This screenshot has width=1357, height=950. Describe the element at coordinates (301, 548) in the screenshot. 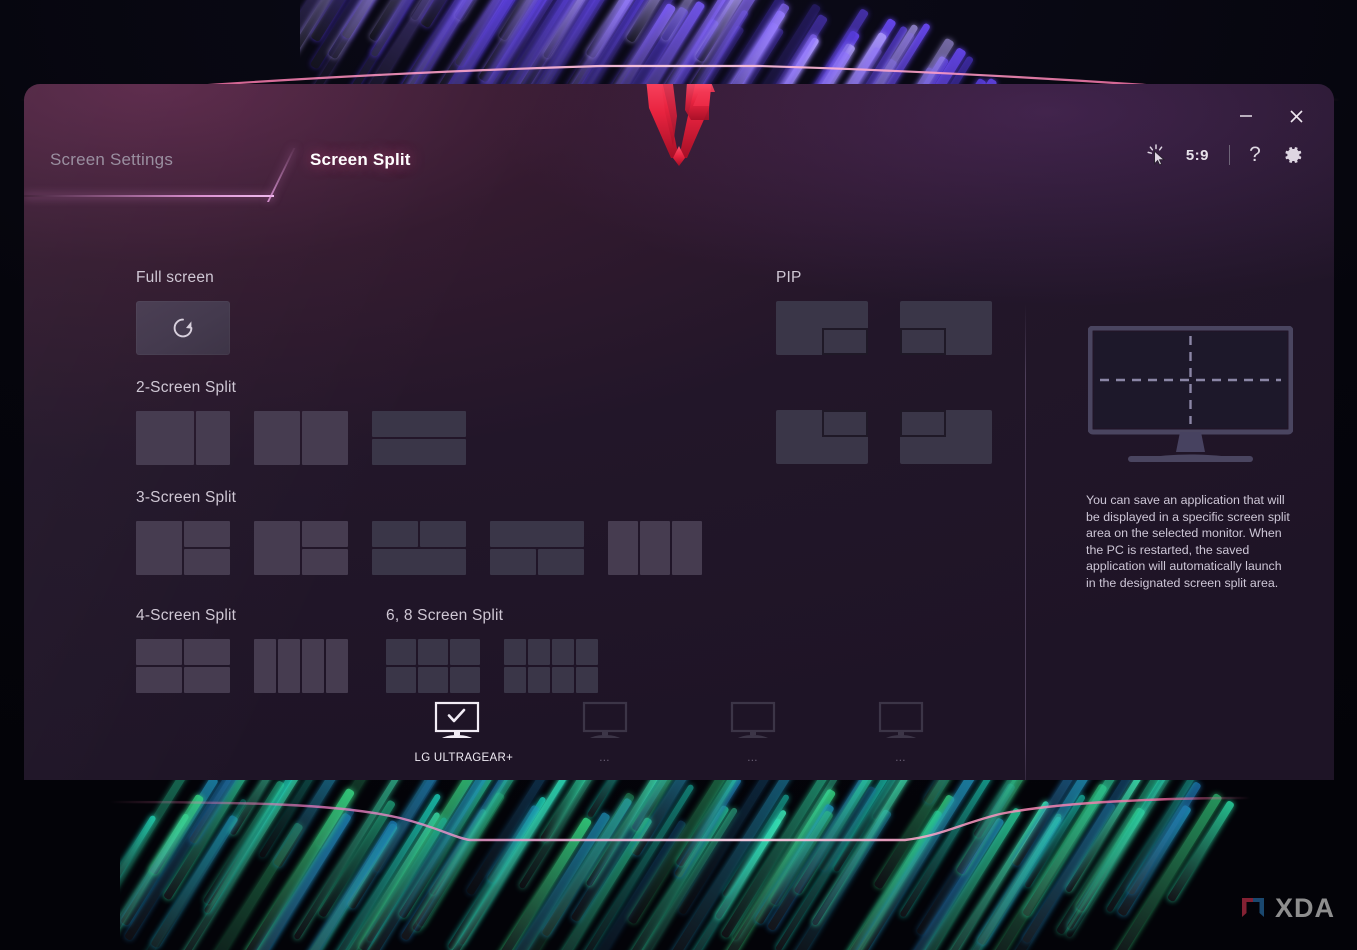

I see `split-option-3-right-stacked` at that location.